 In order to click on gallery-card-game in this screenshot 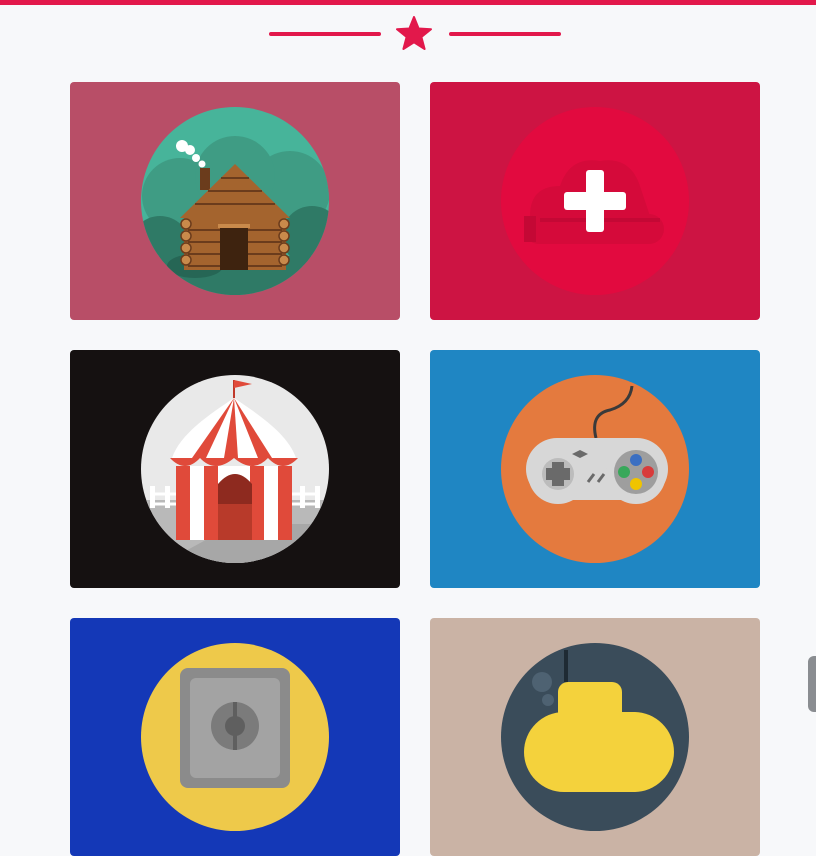, I will do `click(595, 469)`.